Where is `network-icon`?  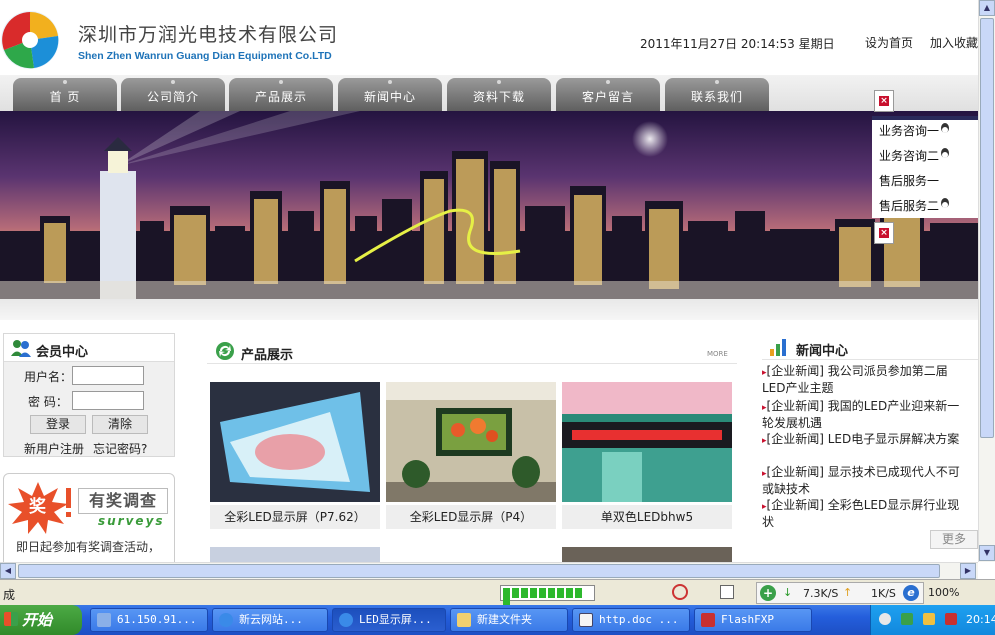
network-icon is located at coordinates (929, 619).